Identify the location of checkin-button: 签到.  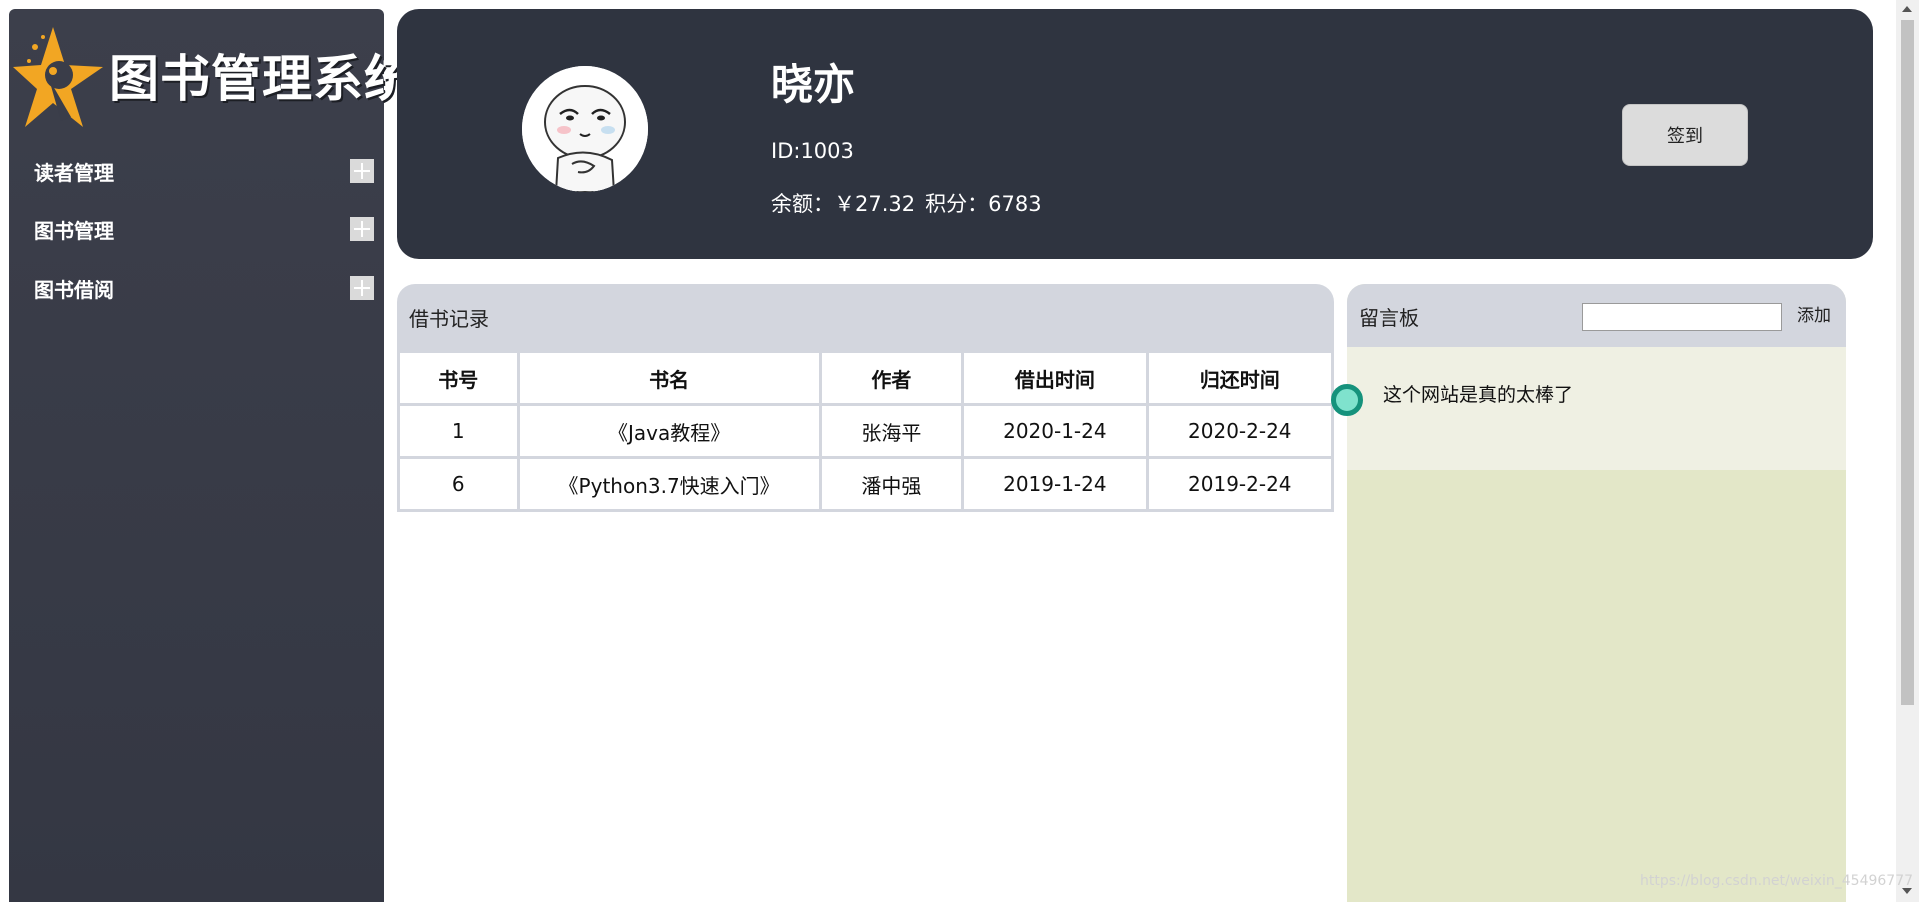
(1685, 135).